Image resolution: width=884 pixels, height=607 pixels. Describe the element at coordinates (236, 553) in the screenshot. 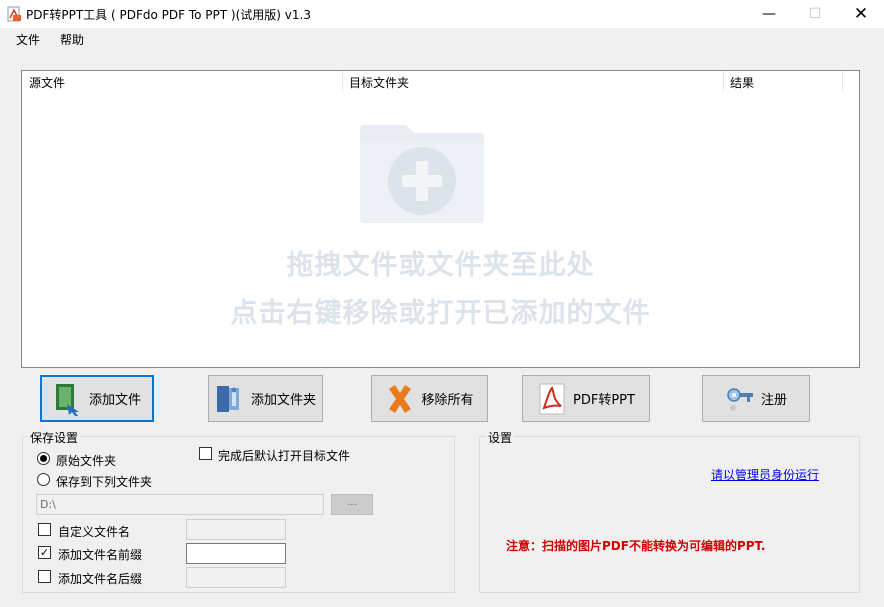

I see `prefix-input` at that location.